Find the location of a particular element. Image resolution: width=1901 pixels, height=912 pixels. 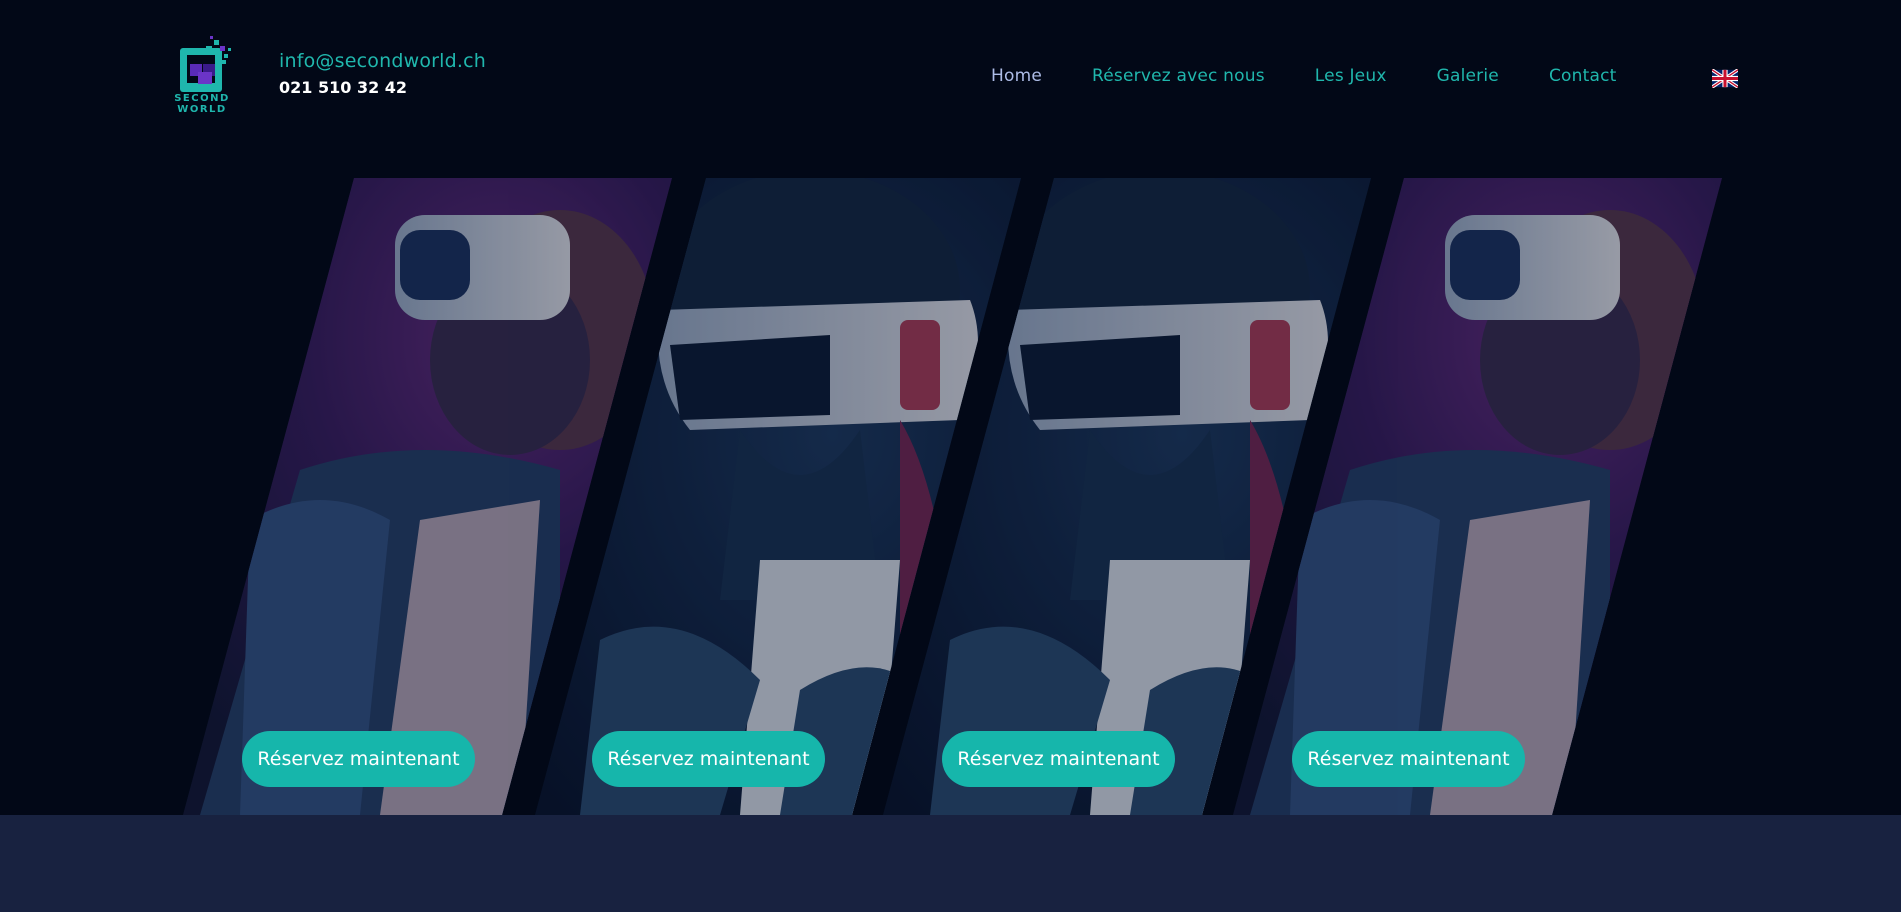

reserve-now-button-1: Réservez maintenant is located at coordinates (358, 759).